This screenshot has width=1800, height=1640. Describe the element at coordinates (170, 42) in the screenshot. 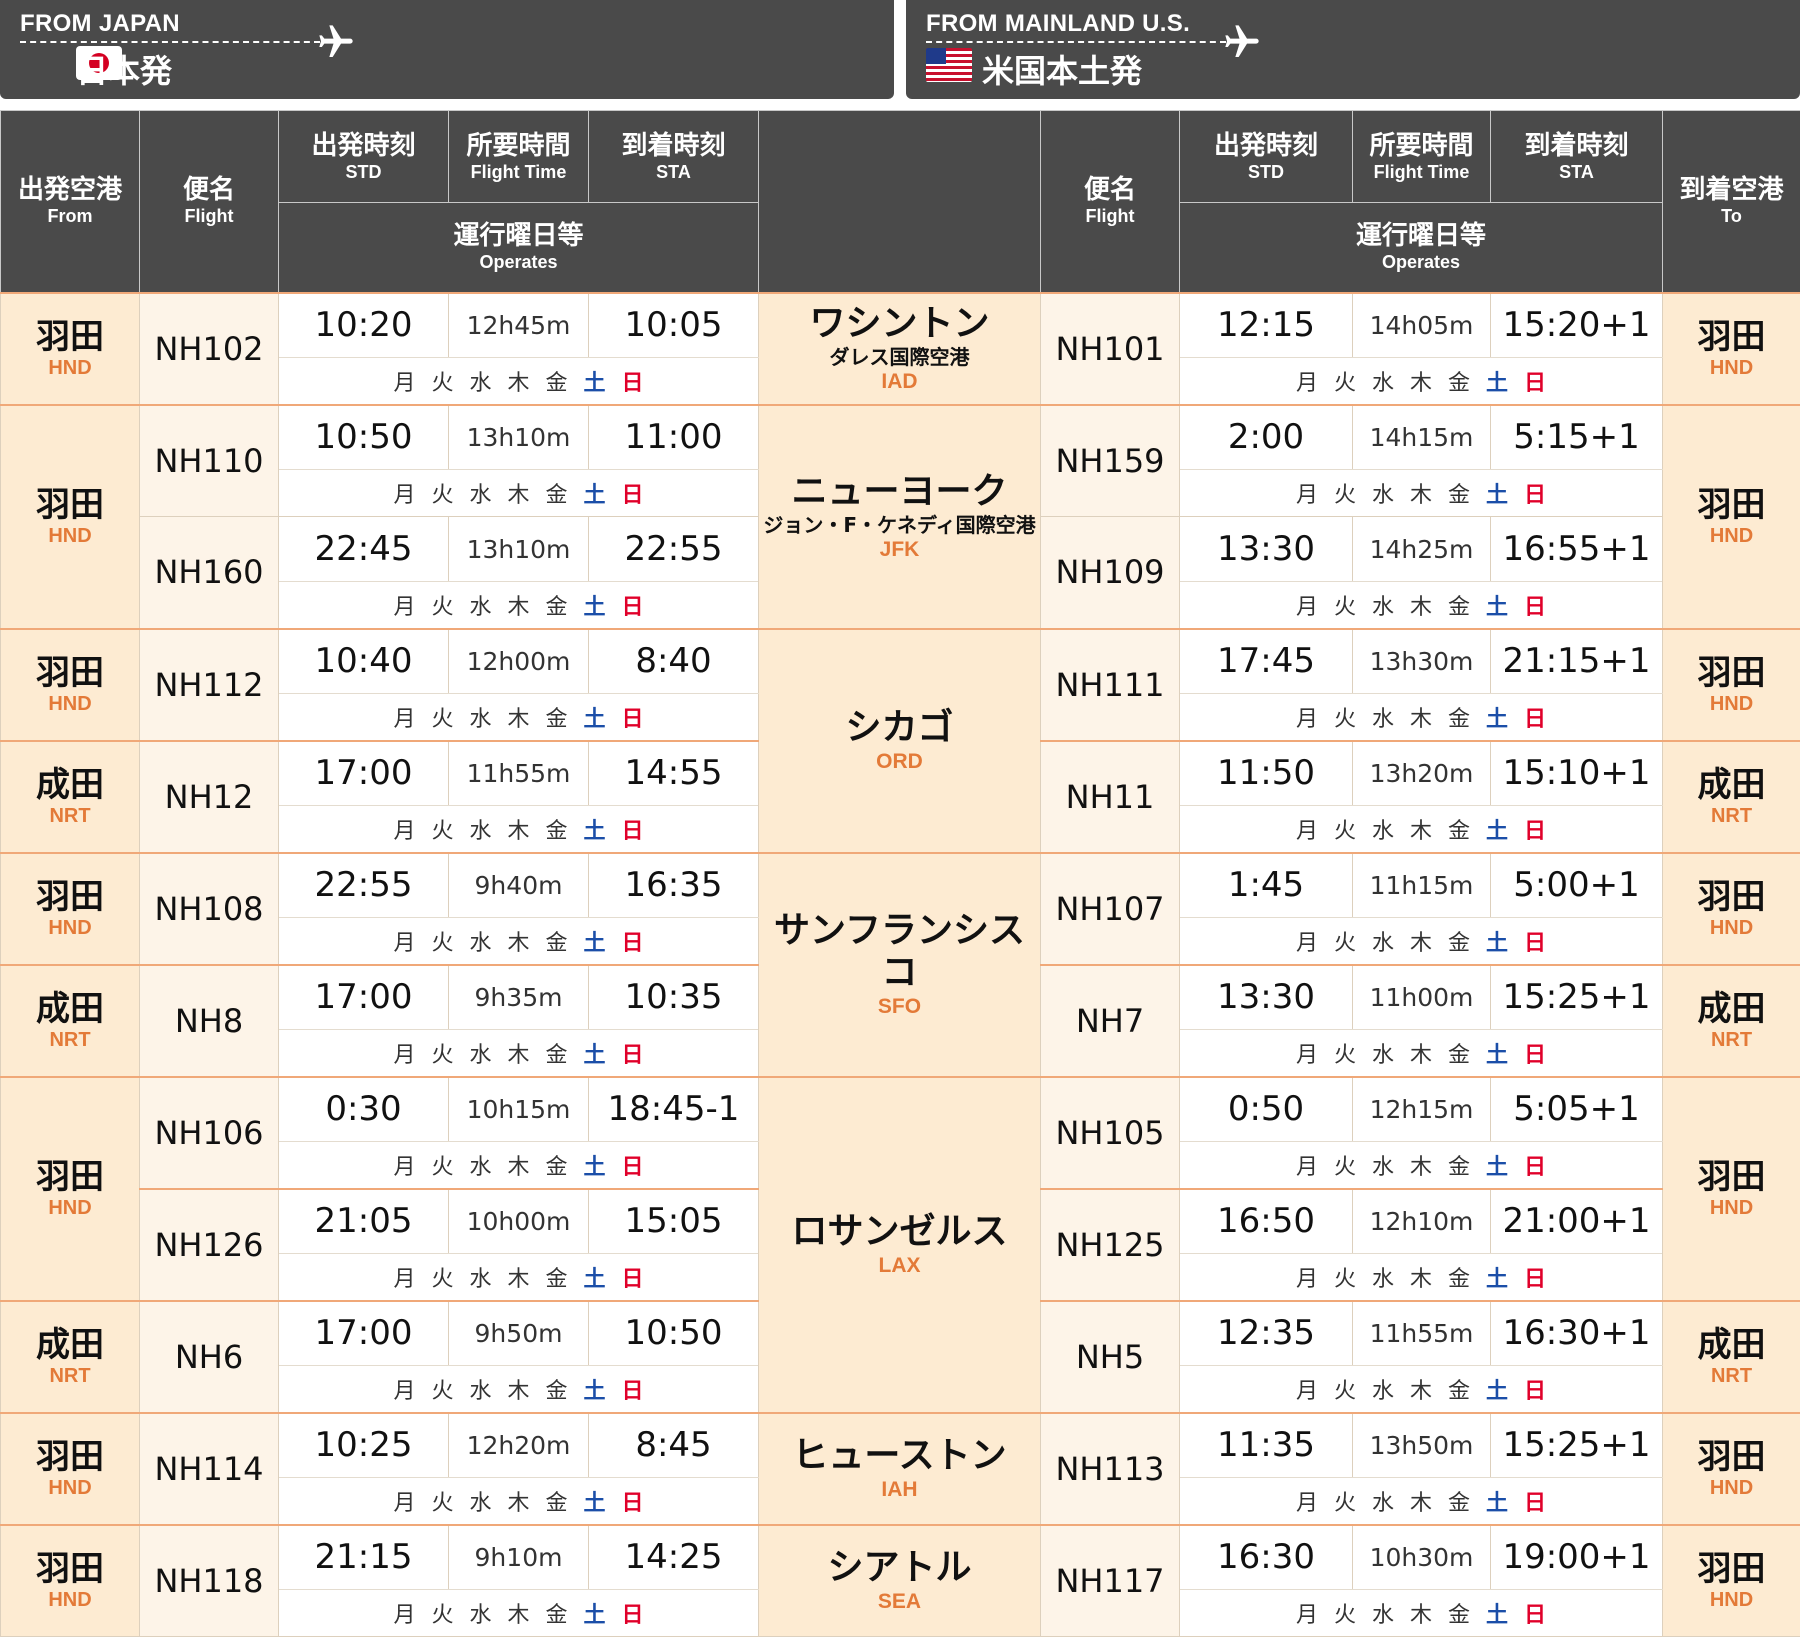

I see `dashed-route-line` at that location.